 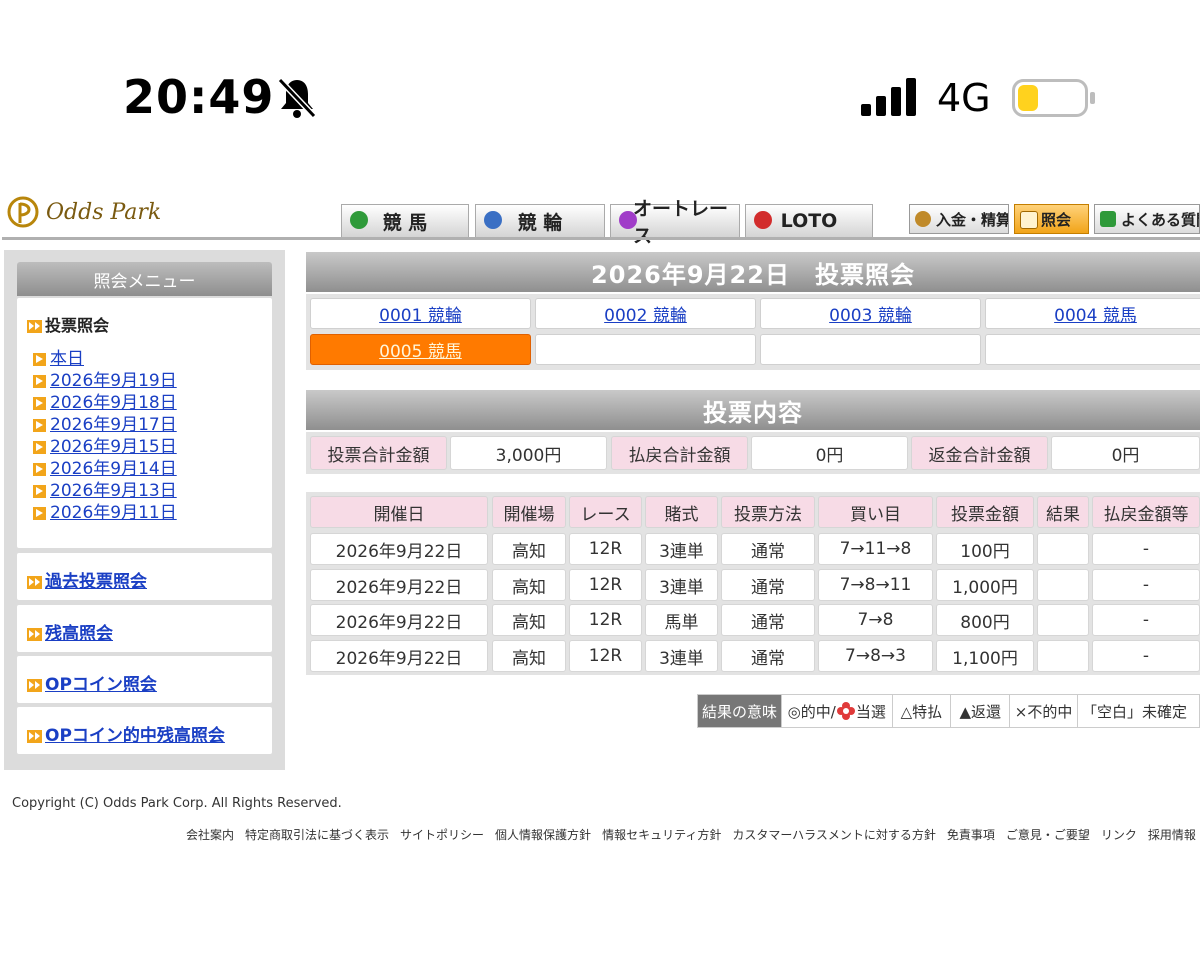 What do you see at coordinates (979, 453) in the screenshot?
I see `total-refund-label: 返金合計金額` at bounding box center [979, 453].